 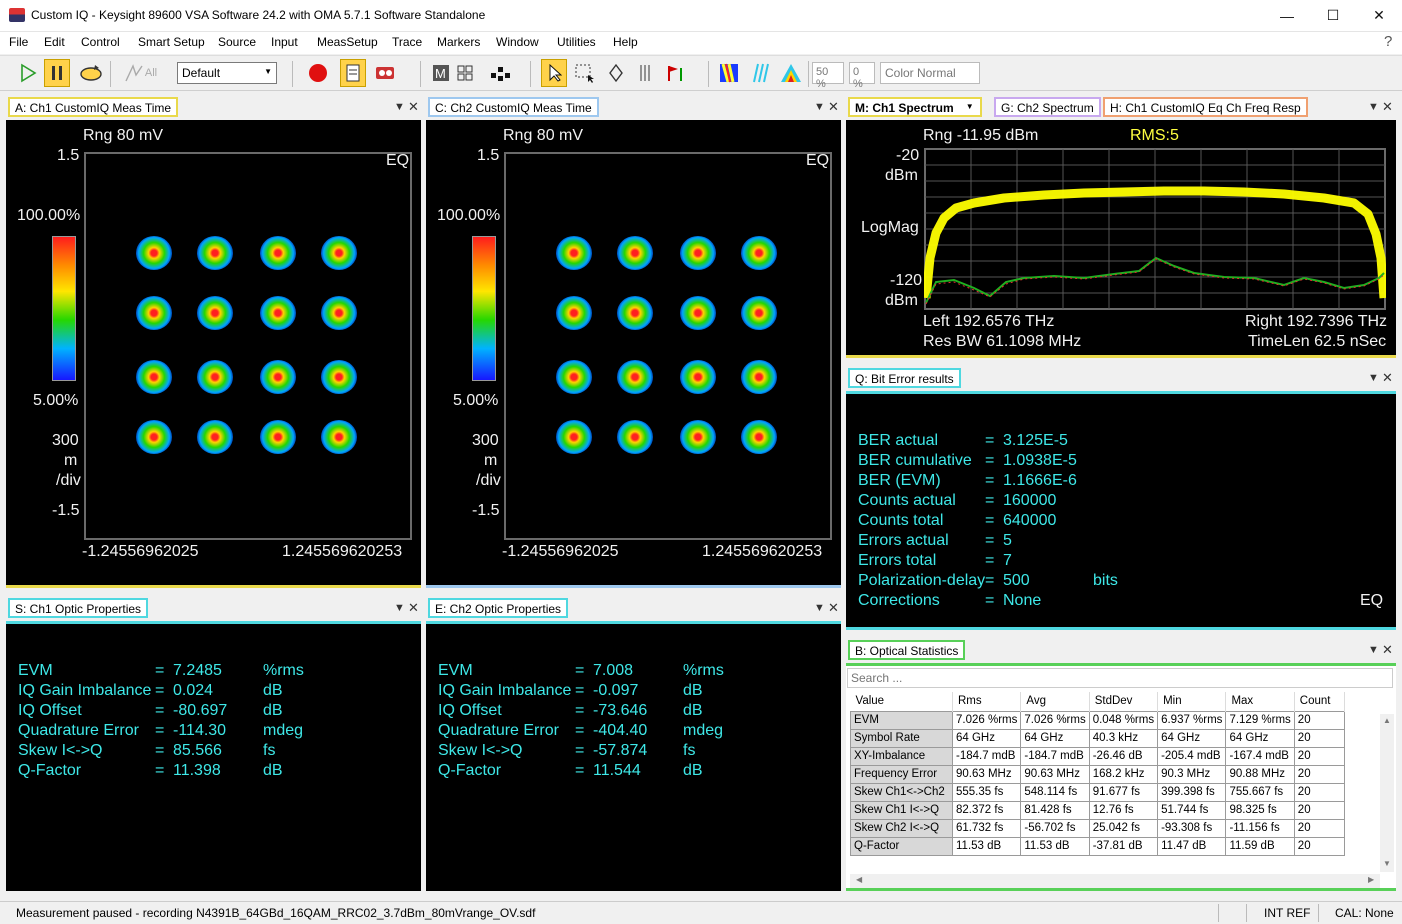 What do you see at coordinates (1121, 378) in the screenshot?
I see `pane-q-header: Q: Bit Error results ▼ ✕` at bounding box center [1121, 378].